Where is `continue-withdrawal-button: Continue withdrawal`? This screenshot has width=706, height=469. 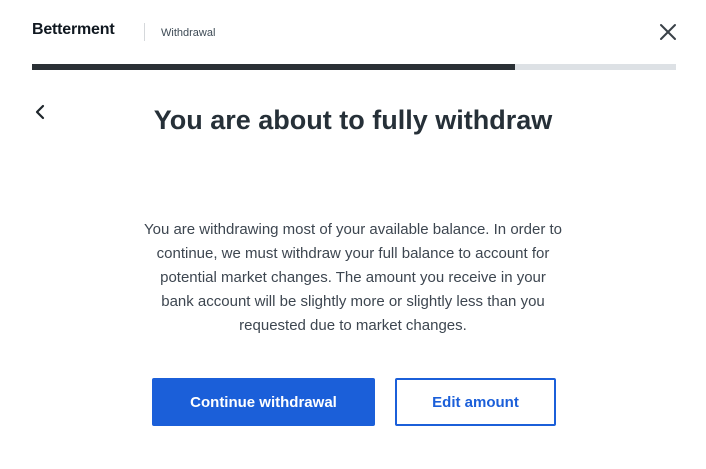 continue-withdrawal-button: Continue withdrawal is located at coordinates (263, 402).